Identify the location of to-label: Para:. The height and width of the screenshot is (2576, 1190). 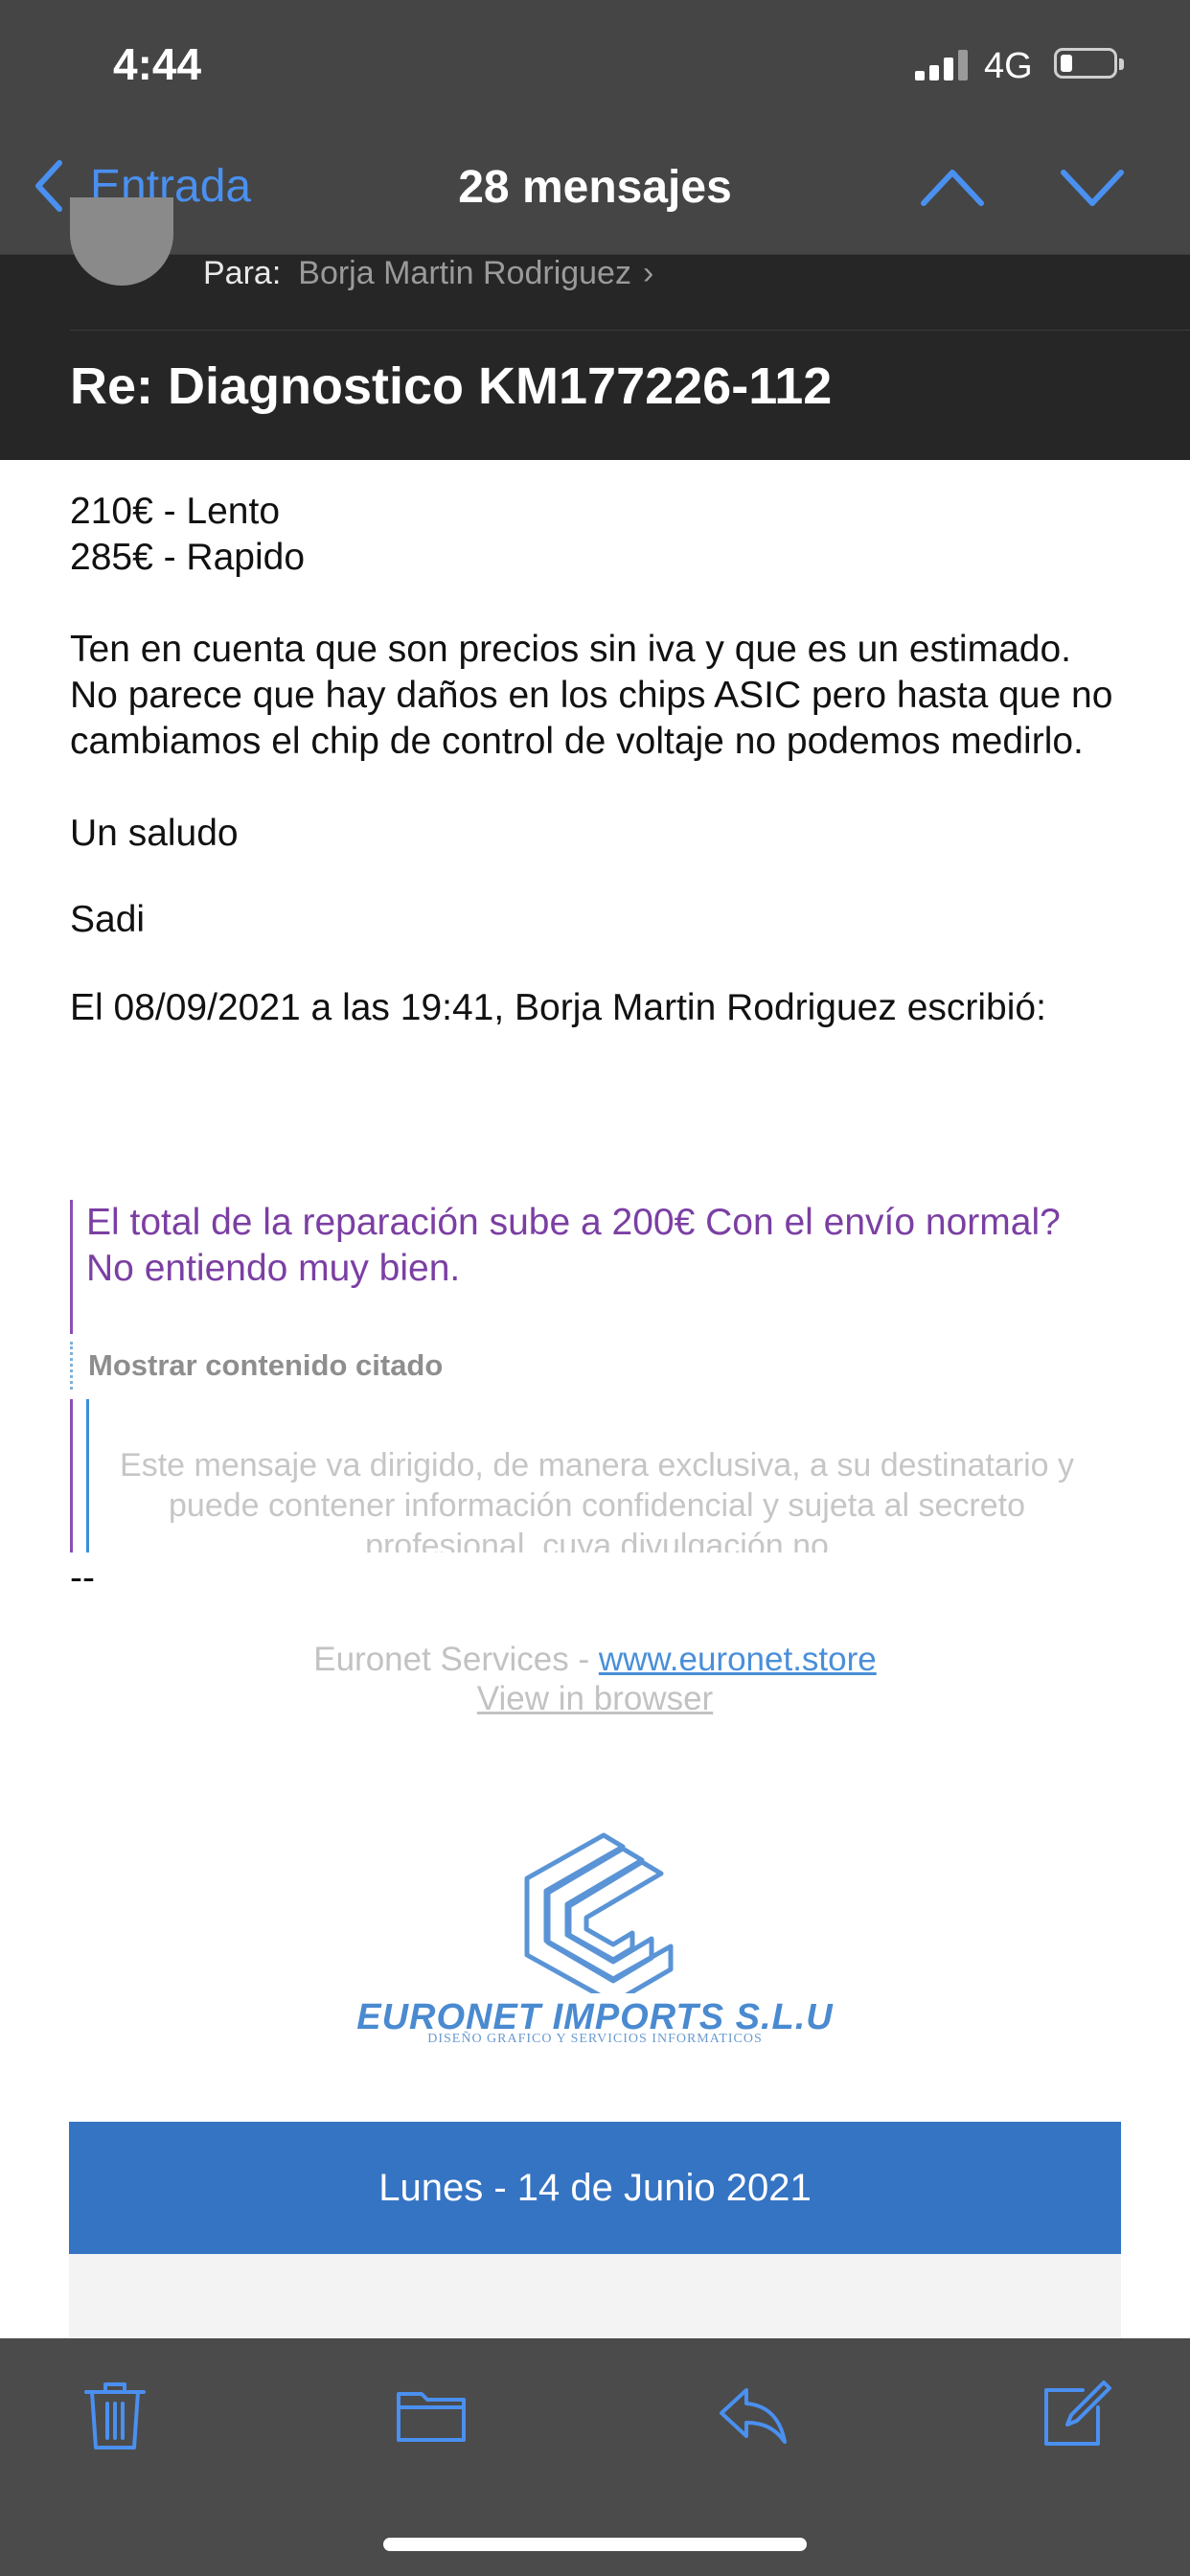
(243, 273).